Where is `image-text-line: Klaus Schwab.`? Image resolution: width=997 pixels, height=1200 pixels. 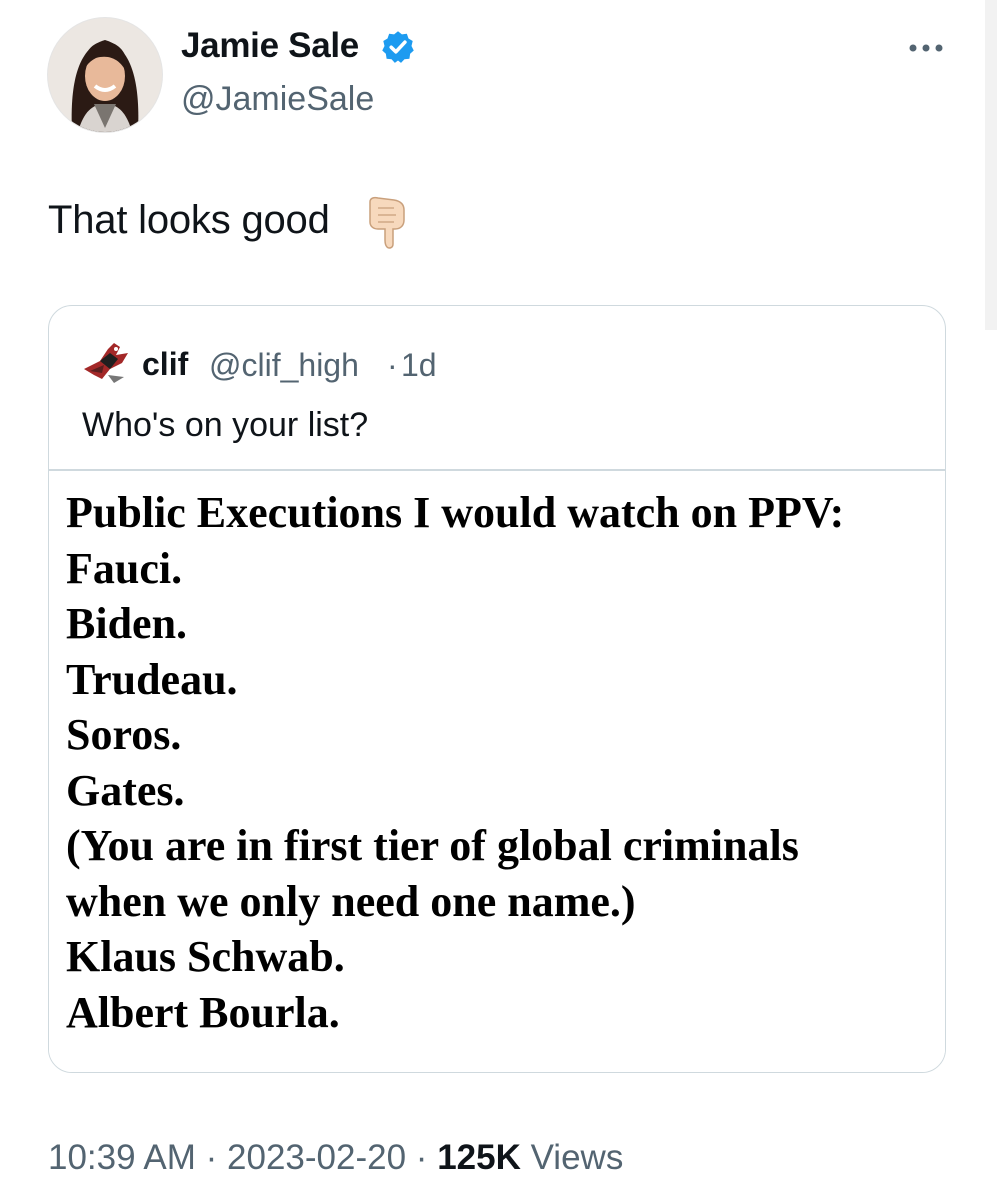 image-text-line: Klaus Schwab. is located at coordinates (205, 956).